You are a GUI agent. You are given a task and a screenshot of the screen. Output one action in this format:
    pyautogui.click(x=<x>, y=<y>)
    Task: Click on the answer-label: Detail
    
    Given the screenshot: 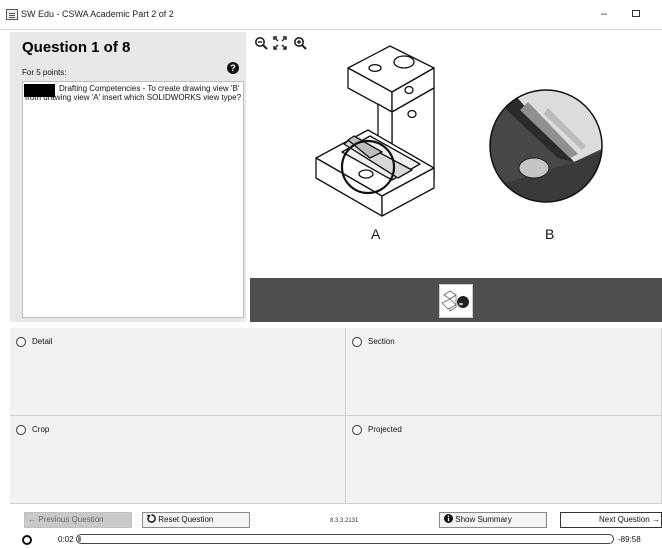 What is the action you would take?
    pyautogui.click(x=42, y=341)
    